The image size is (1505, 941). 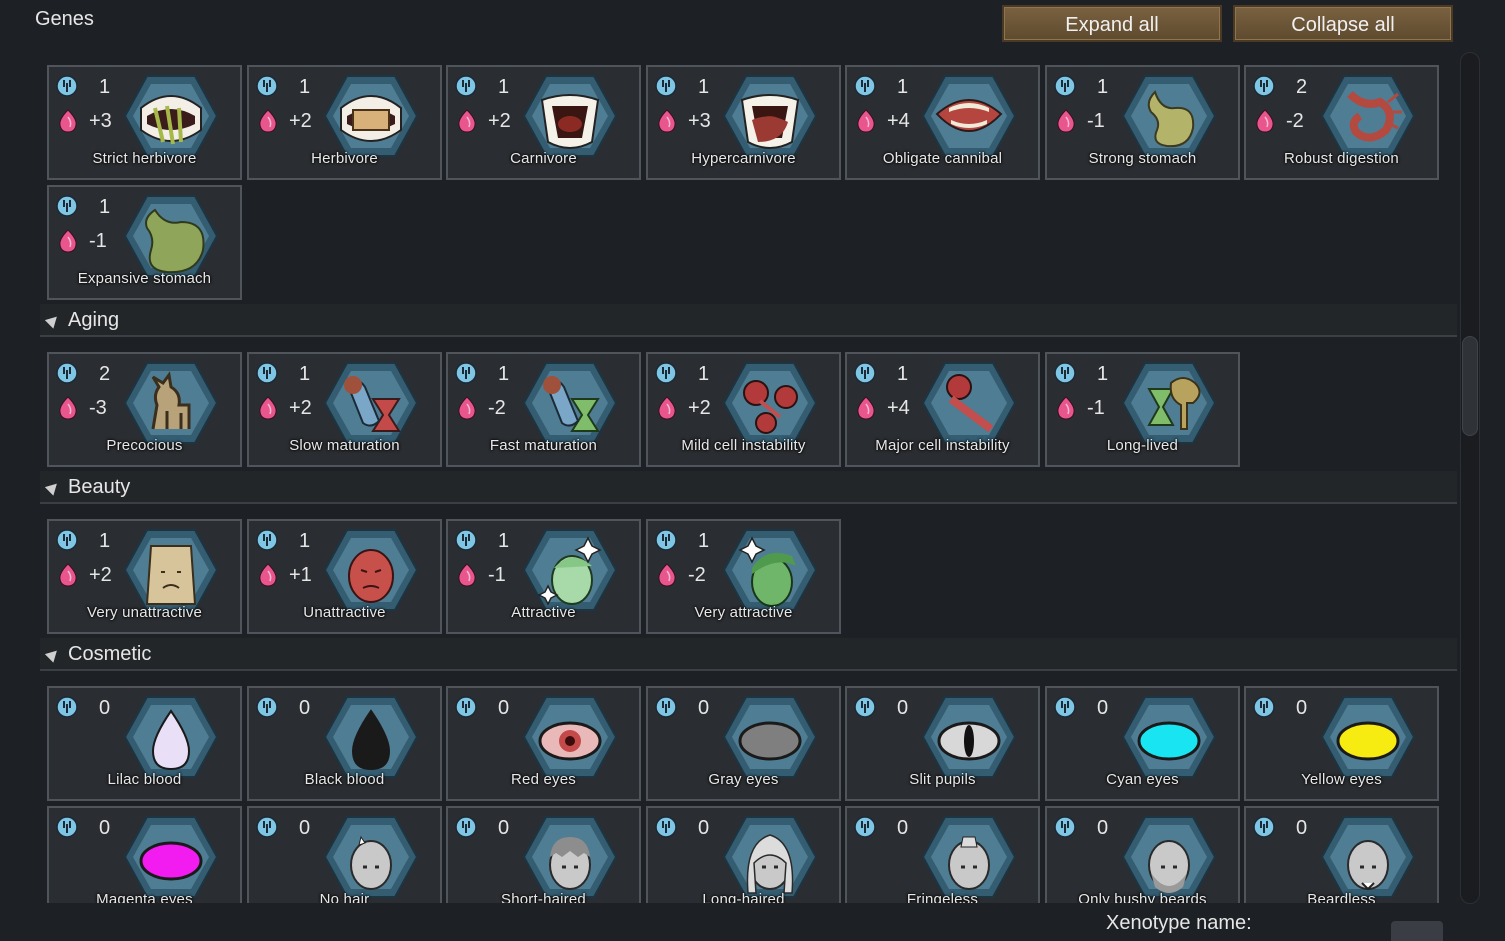 What do you see at coordinates (1142, 854) in the screenshot?
I see `gene-card-only-bushy-beards: 0 Only bushy beards` at bounding box center [1142, 854].